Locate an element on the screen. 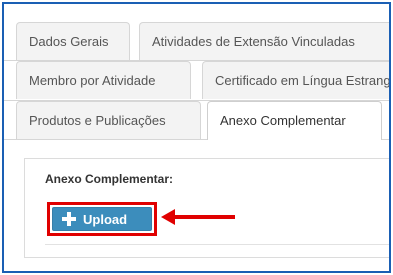 Image resolution: width=393 pixels, height=275 pixels. tab-certificado-lingua: Certificado em Língua Estrangeira is located at coordinates (296, 80).